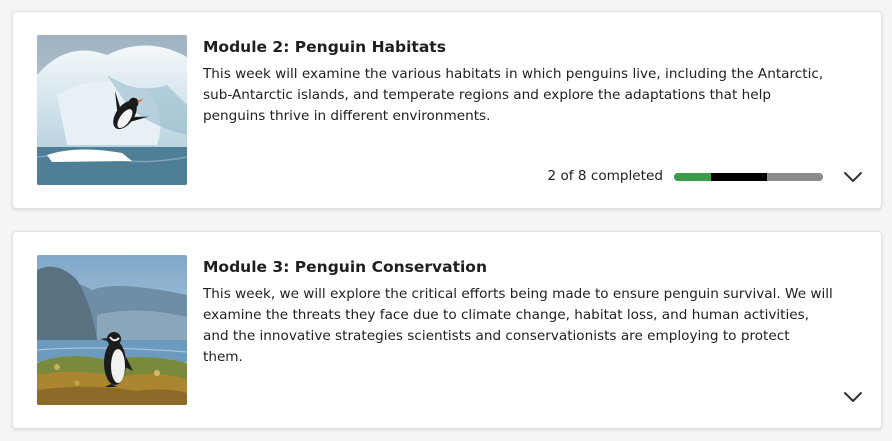  I want to click on progress-label: 2 of 8 completed, so click(605, 176).